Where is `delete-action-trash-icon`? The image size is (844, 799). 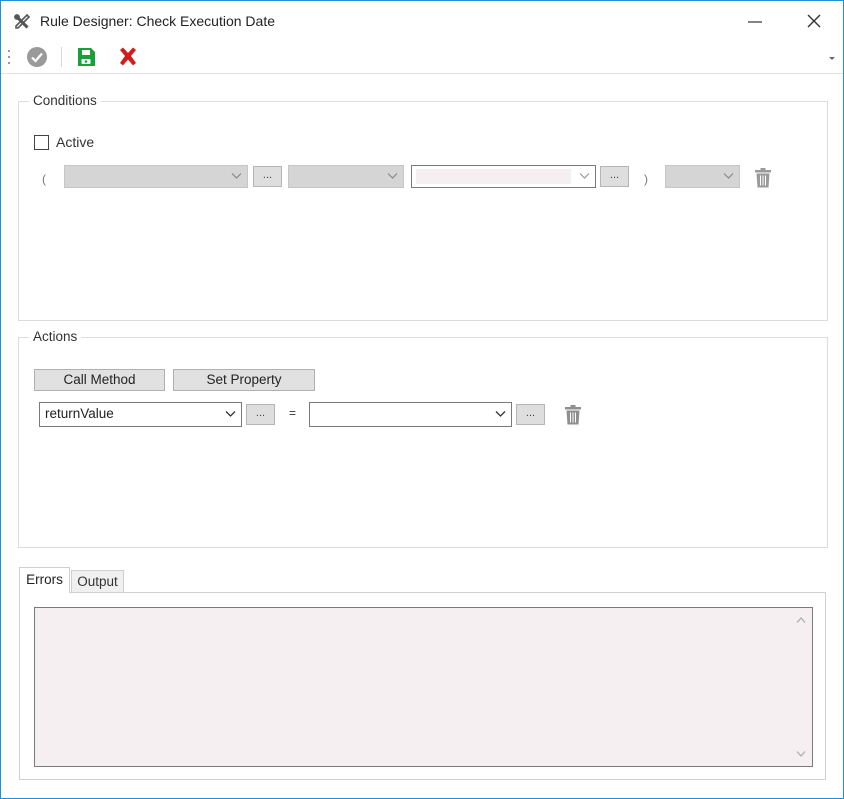 delete-action-trash-icon is located at coordinates (573, 415).